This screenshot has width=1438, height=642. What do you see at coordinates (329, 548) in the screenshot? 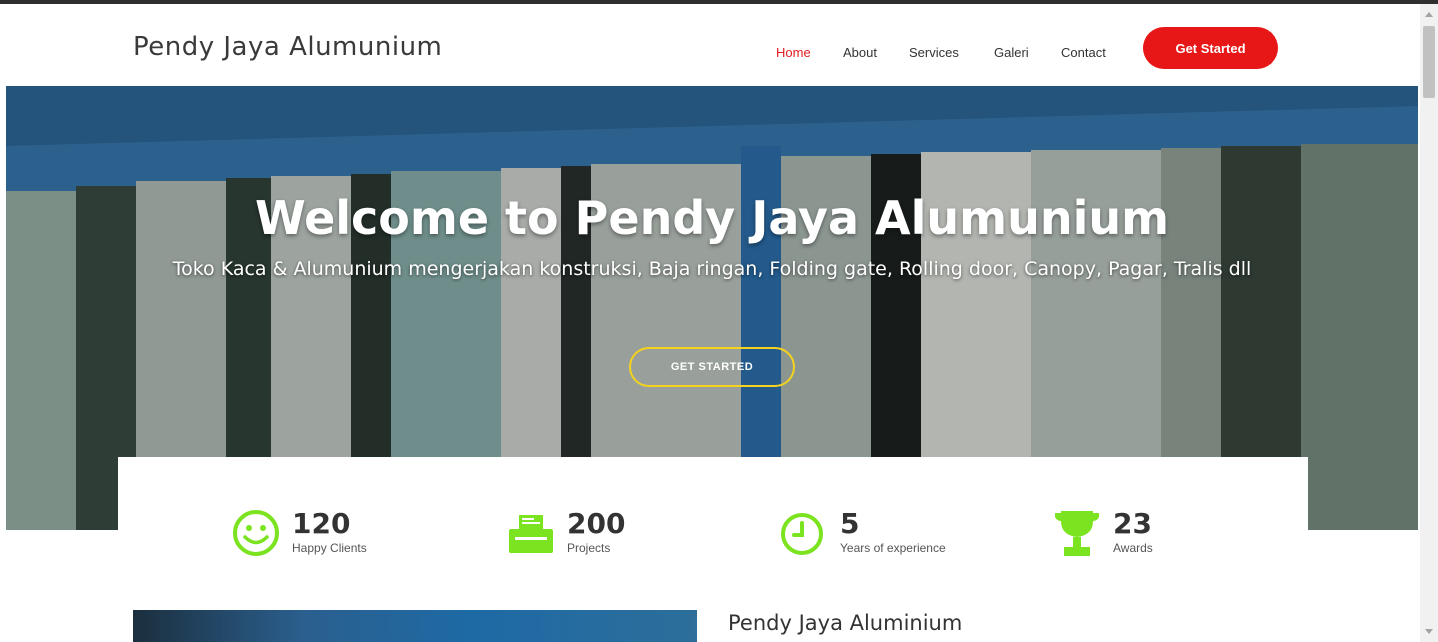
I see `stat-label: Happy Clients` at bounding box center [329, 548].